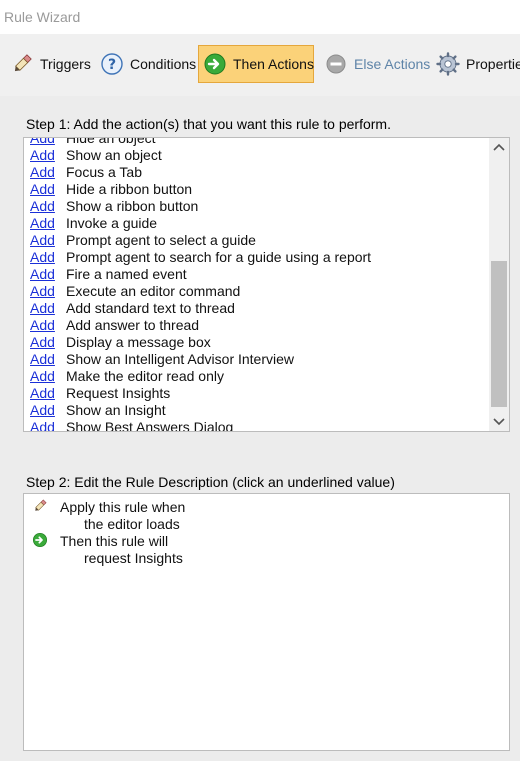  I want to click on action-label: Show an object, so click(114, 155).